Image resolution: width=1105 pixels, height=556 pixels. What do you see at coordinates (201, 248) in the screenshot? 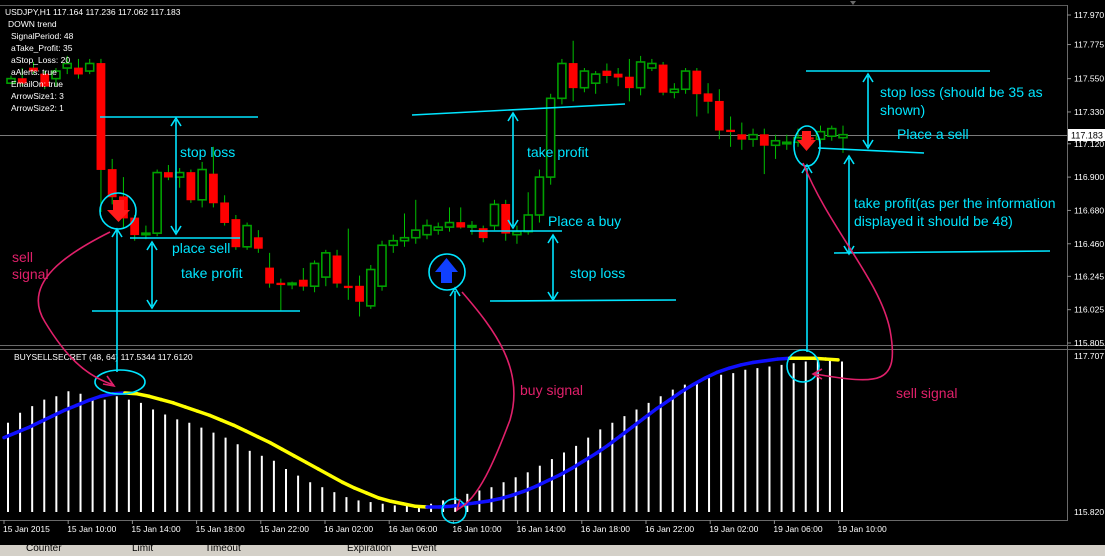
I see `place-sell-label-1: place sell` at bounding box center [201, 248].